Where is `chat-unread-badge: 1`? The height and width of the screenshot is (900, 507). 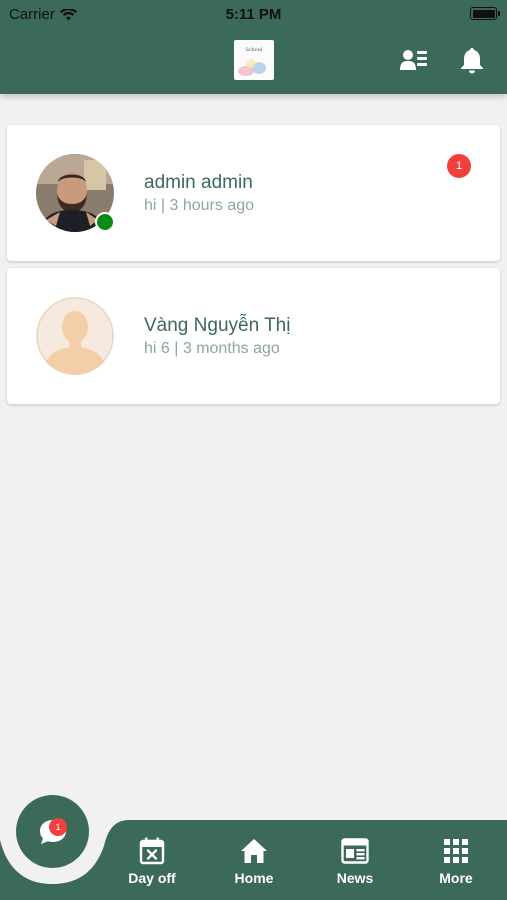
chat-unread-badge: 1 is located at coordinates (58, 827).